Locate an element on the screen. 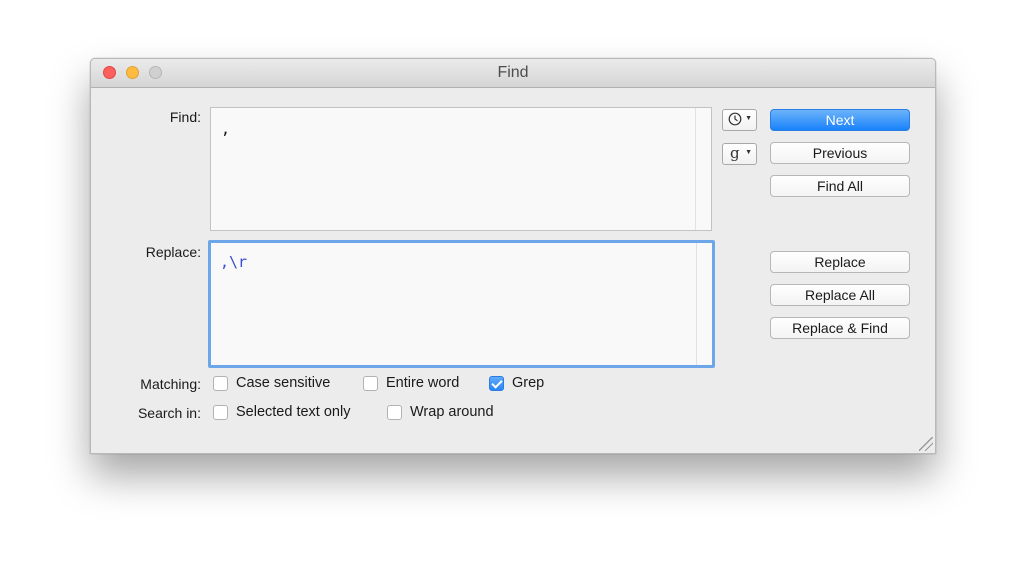 The image size is (1024, 574). replace-all-button: Replace All is located at coordinates (840, 295).